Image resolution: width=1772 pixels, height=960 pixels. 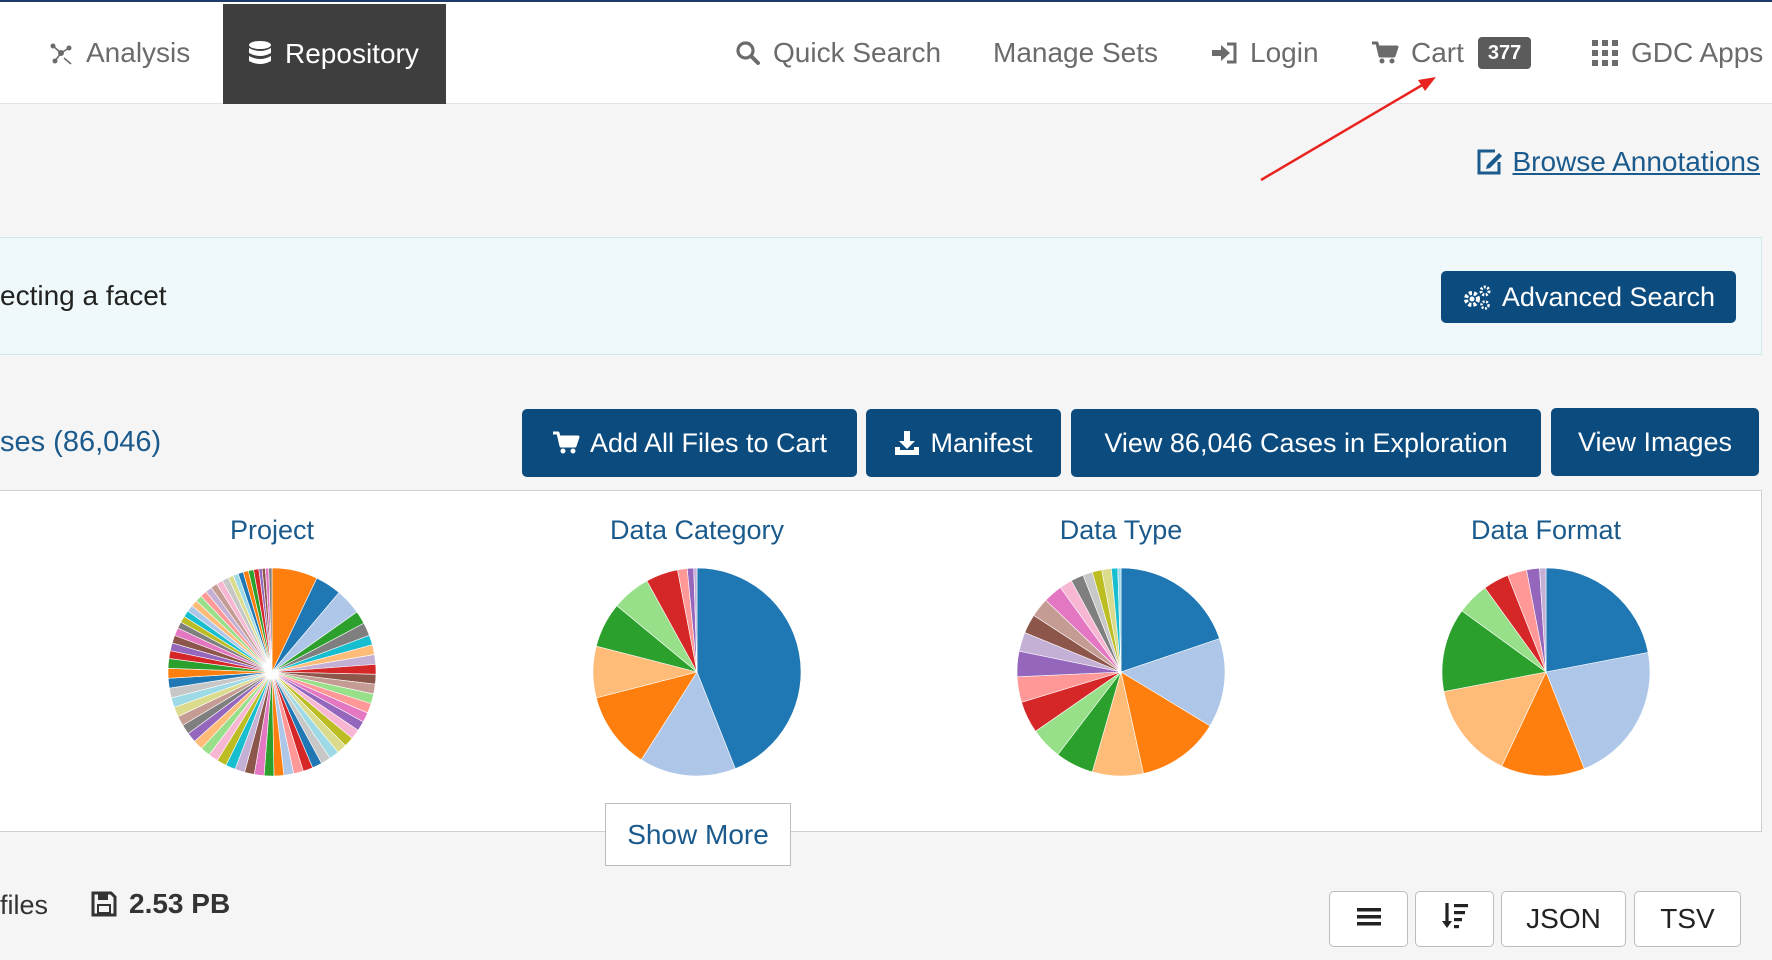 I want to click on nav-quick-search: Quick Search, so click(x=838, y=53).